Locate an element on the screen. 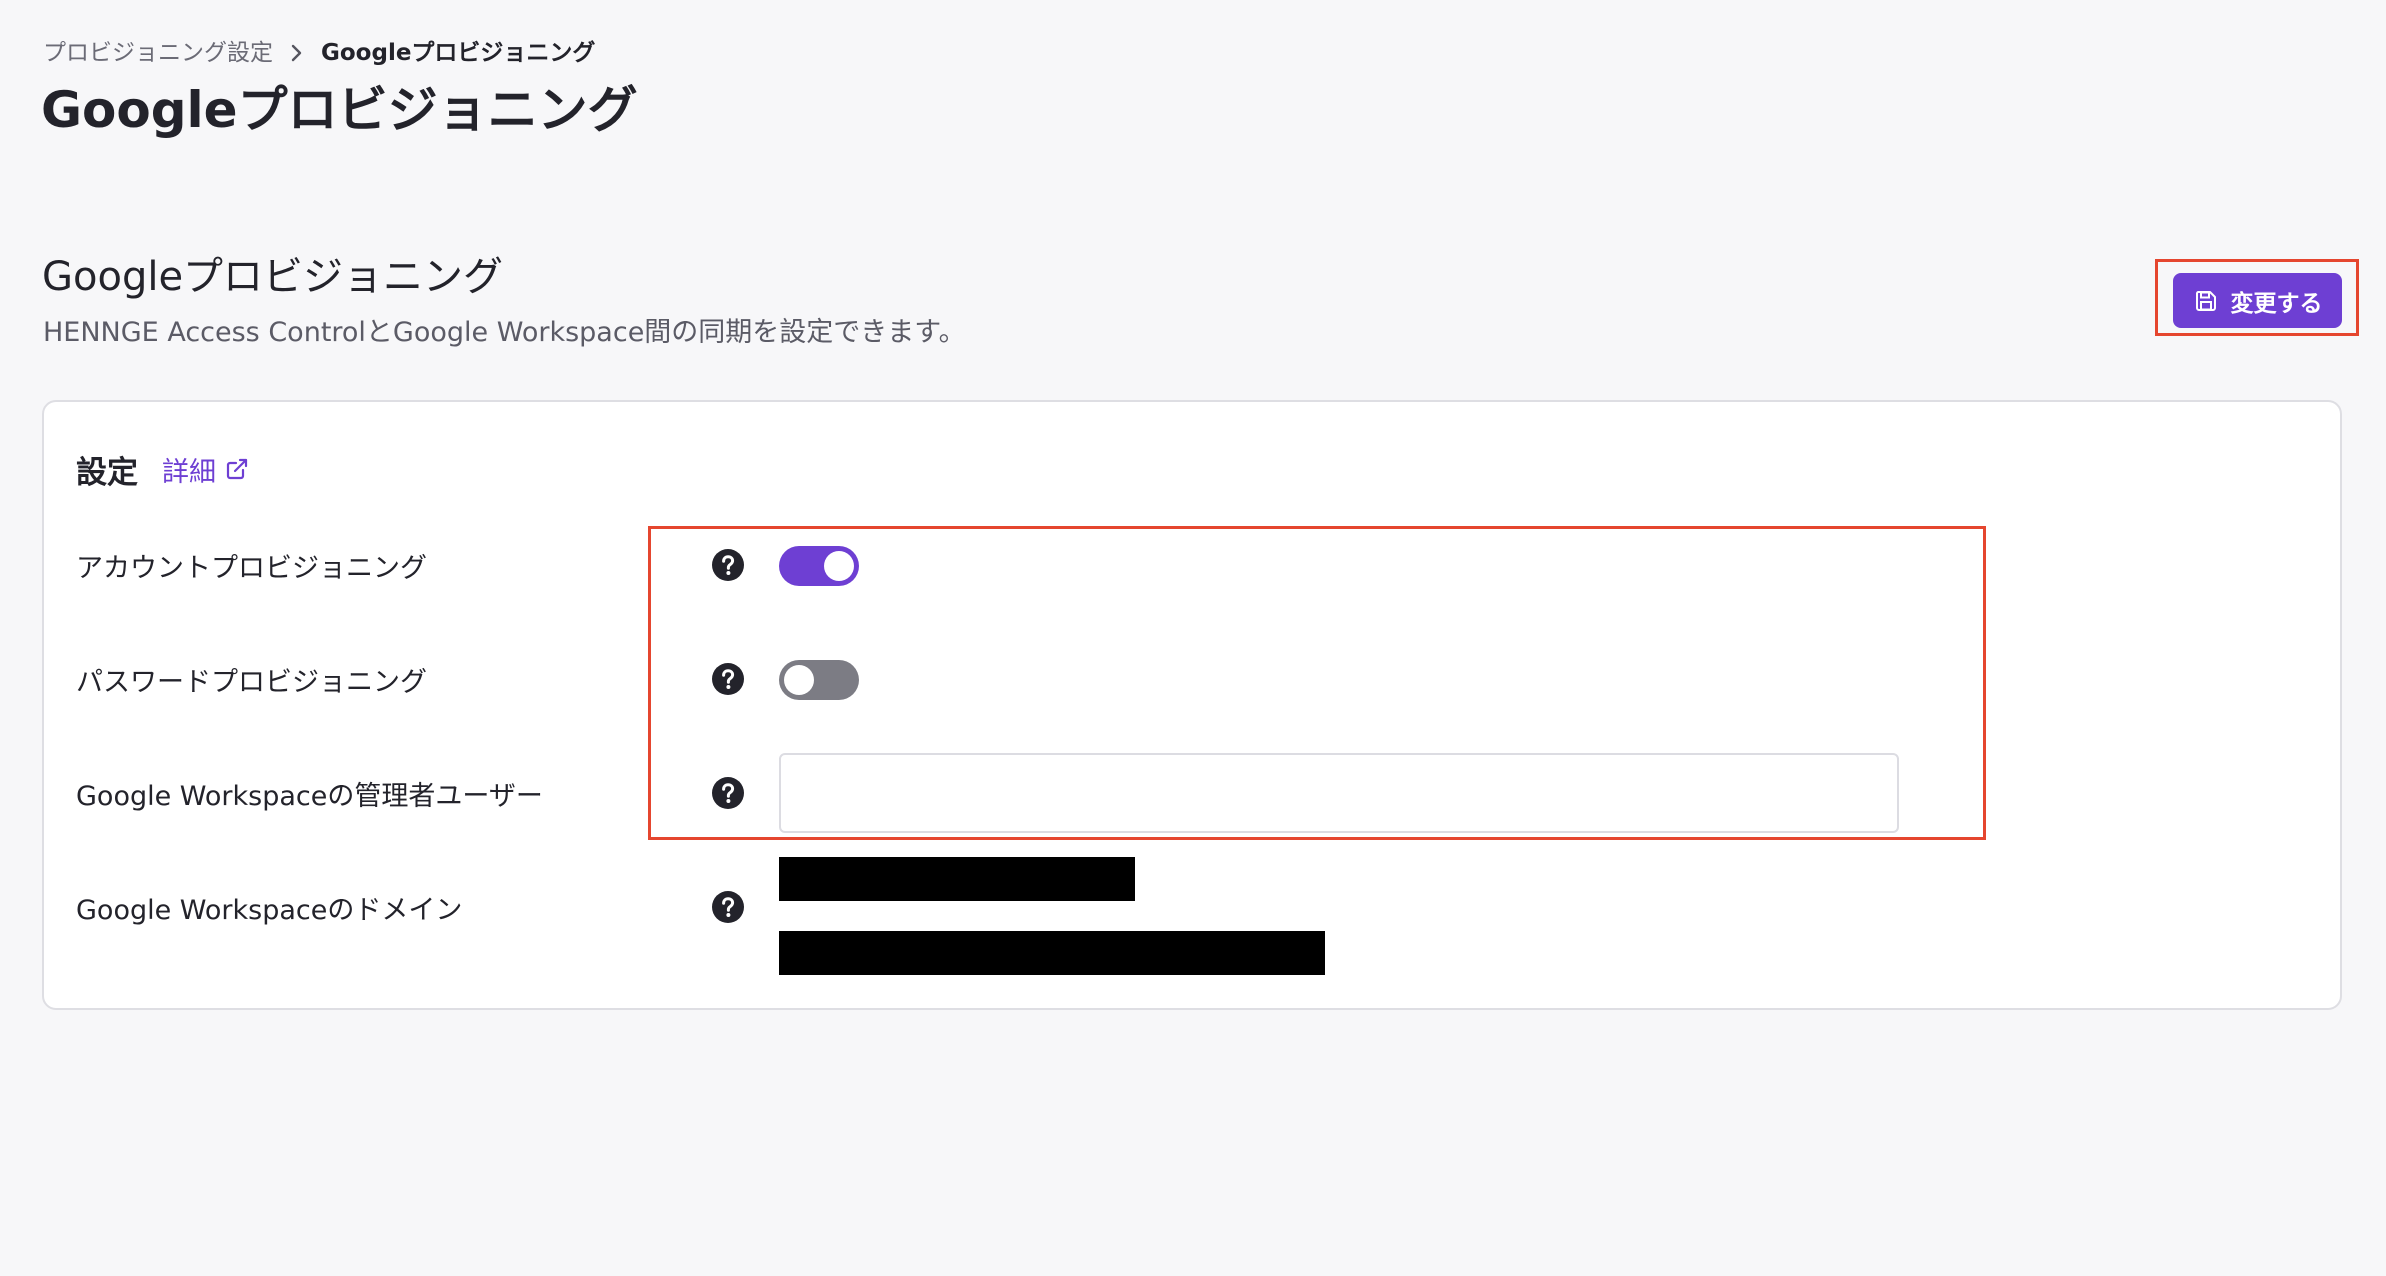 This screenshot has height=1276, width=2386. breadcrumb-current: Googleプロビジョニング is located at coordinates (458, 53).